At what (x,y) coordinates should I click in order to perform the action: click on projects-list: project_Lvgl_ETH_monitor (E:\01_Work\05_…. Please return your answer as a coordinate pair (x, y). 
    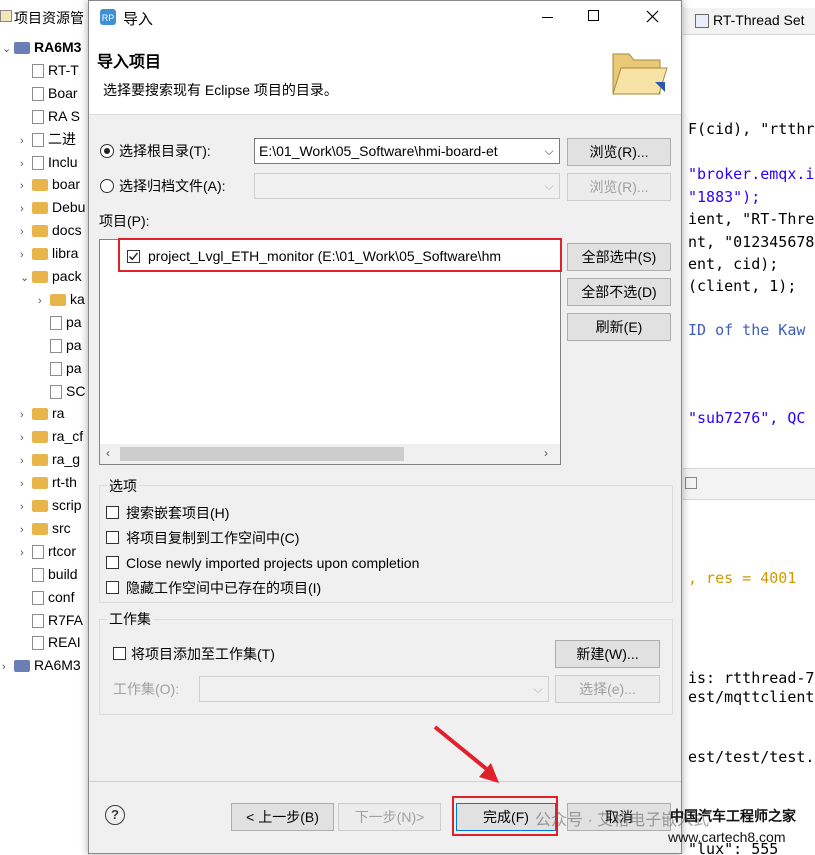
    Looking at the image, I should click on (330, 352).